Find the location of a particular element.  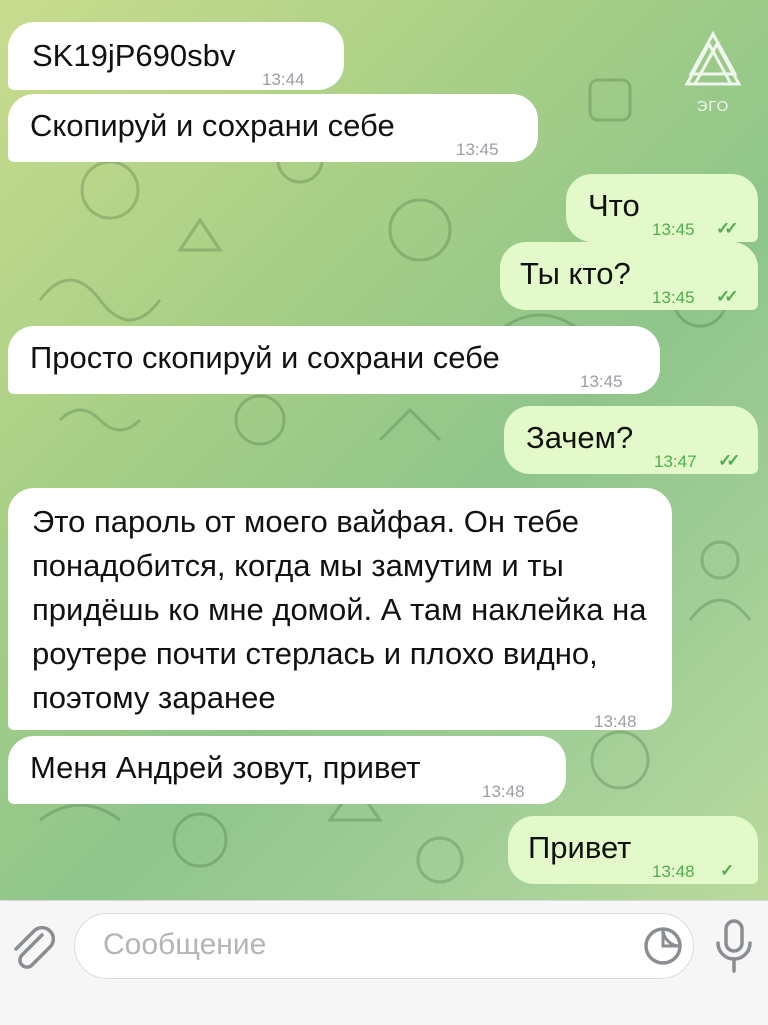

message-outgoing: Что 13:45 ✓✓ is located at coordinates (662, 208).